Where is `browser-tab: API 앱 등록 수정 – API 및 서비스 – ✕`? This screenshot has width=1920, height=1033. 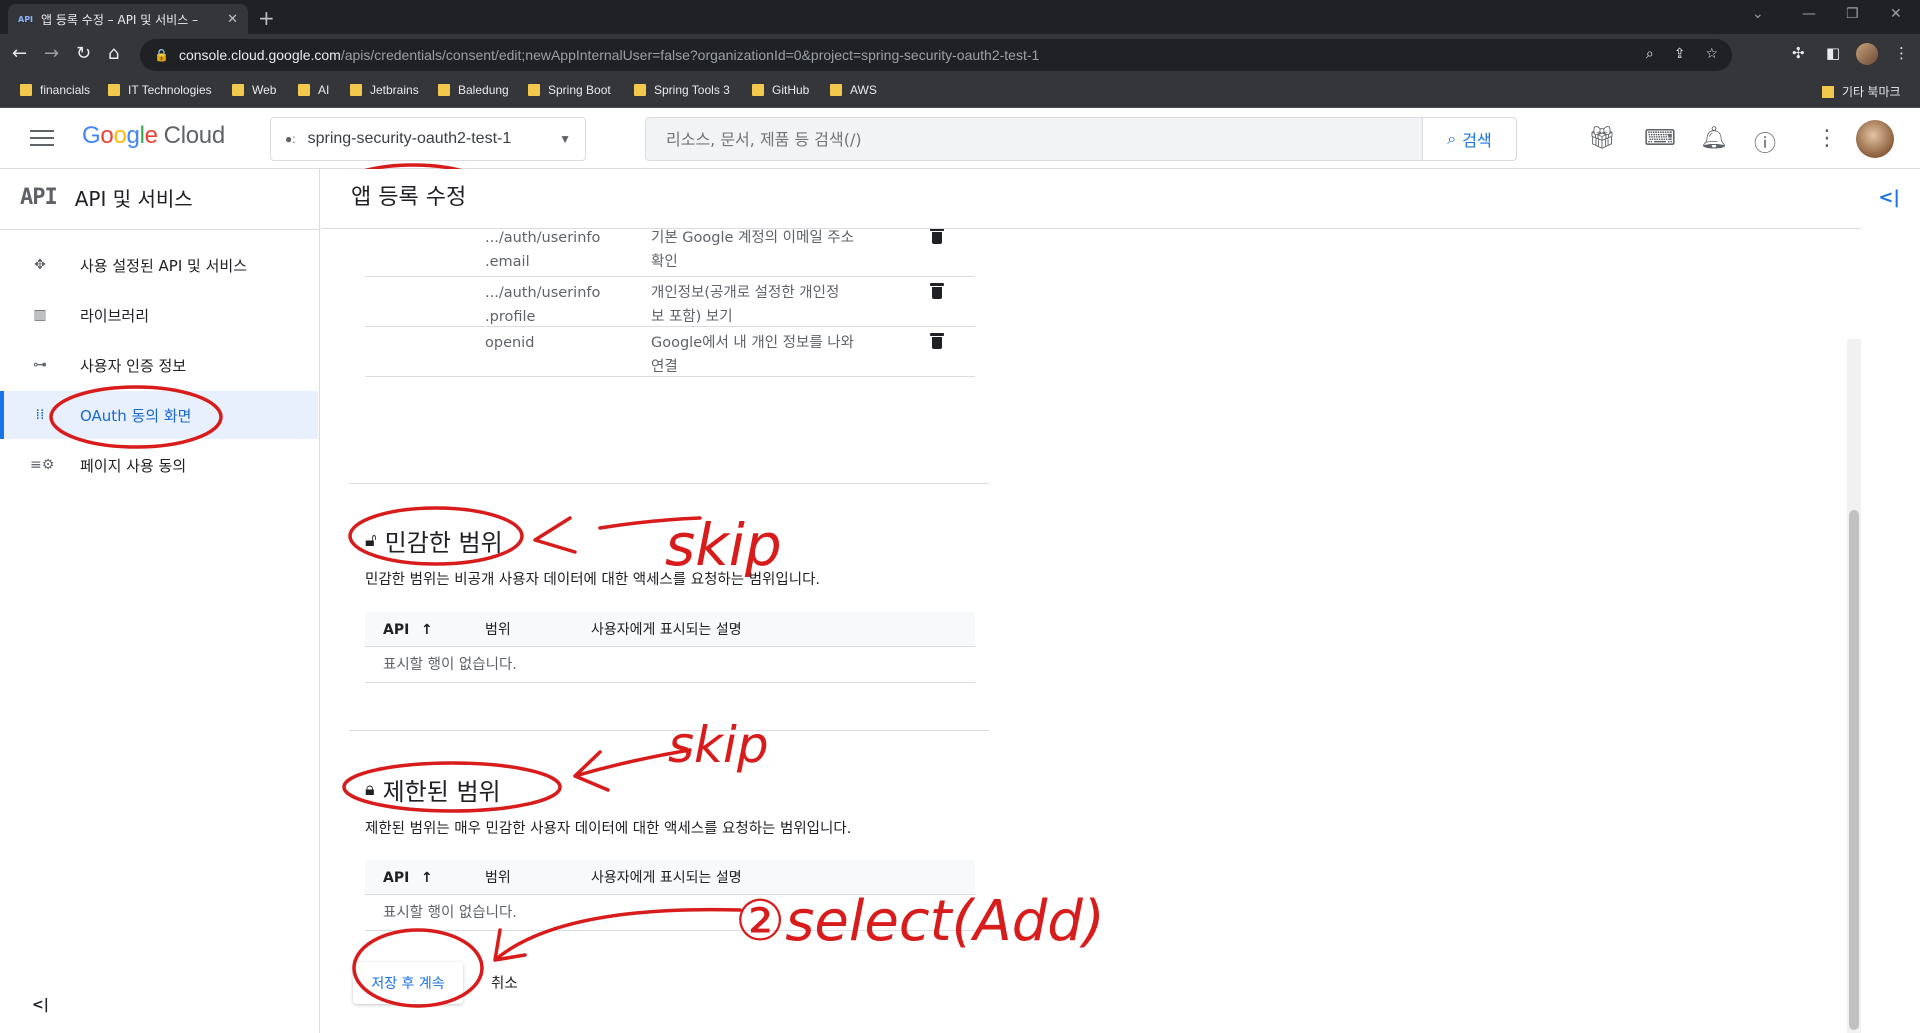
browser-tab: API 앱 등록 수정 – API 및 서비스 – ✕ is located at coordinates (128, 19).